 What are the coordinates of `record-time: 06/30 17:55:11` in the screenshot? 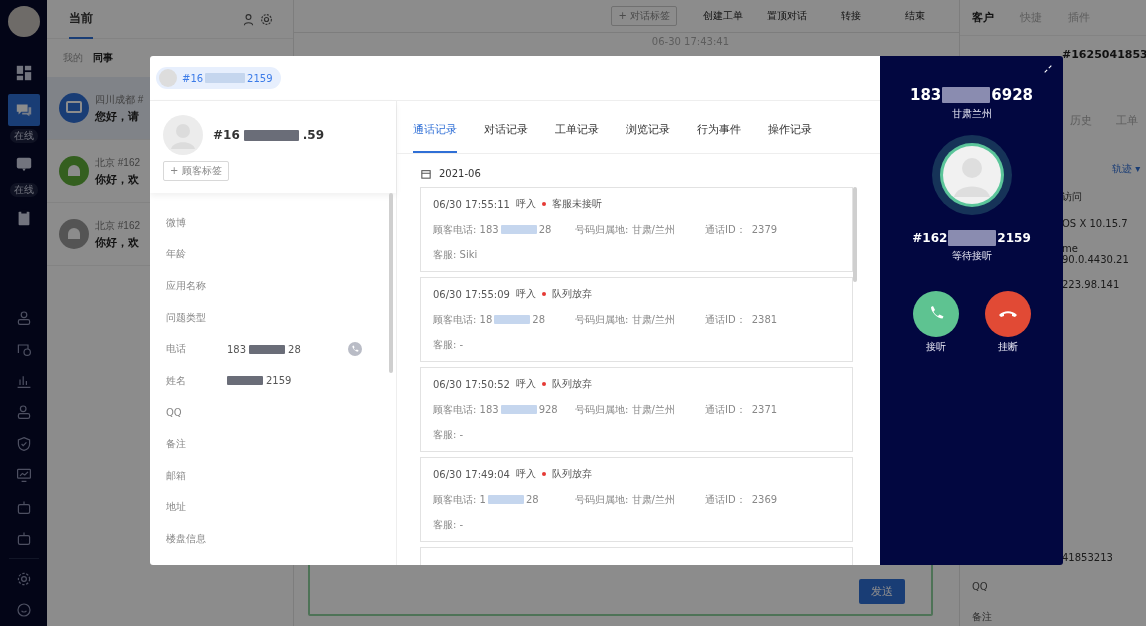 It's located at (471, 204).